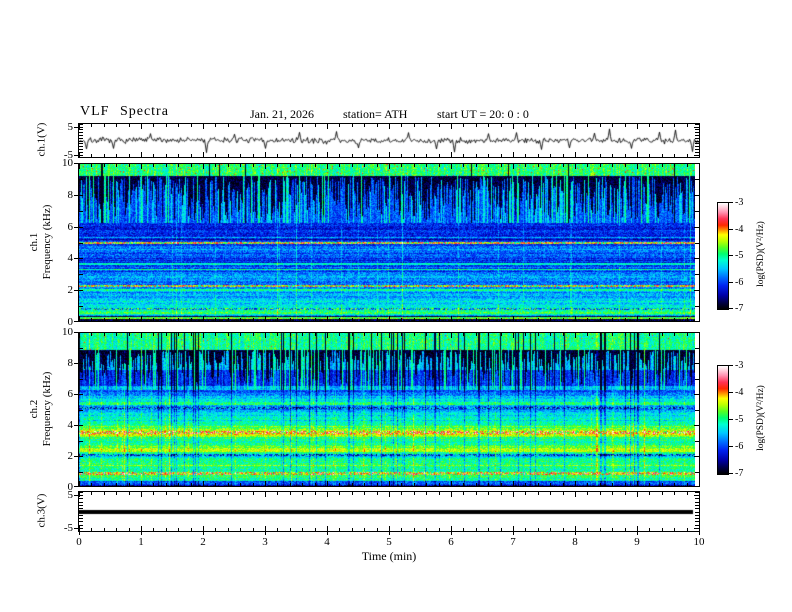  Describe the element at coordinates (483, 114) in the screenshot. I see `start-ut-label: start UT = 20: 0 : 0` at that location.